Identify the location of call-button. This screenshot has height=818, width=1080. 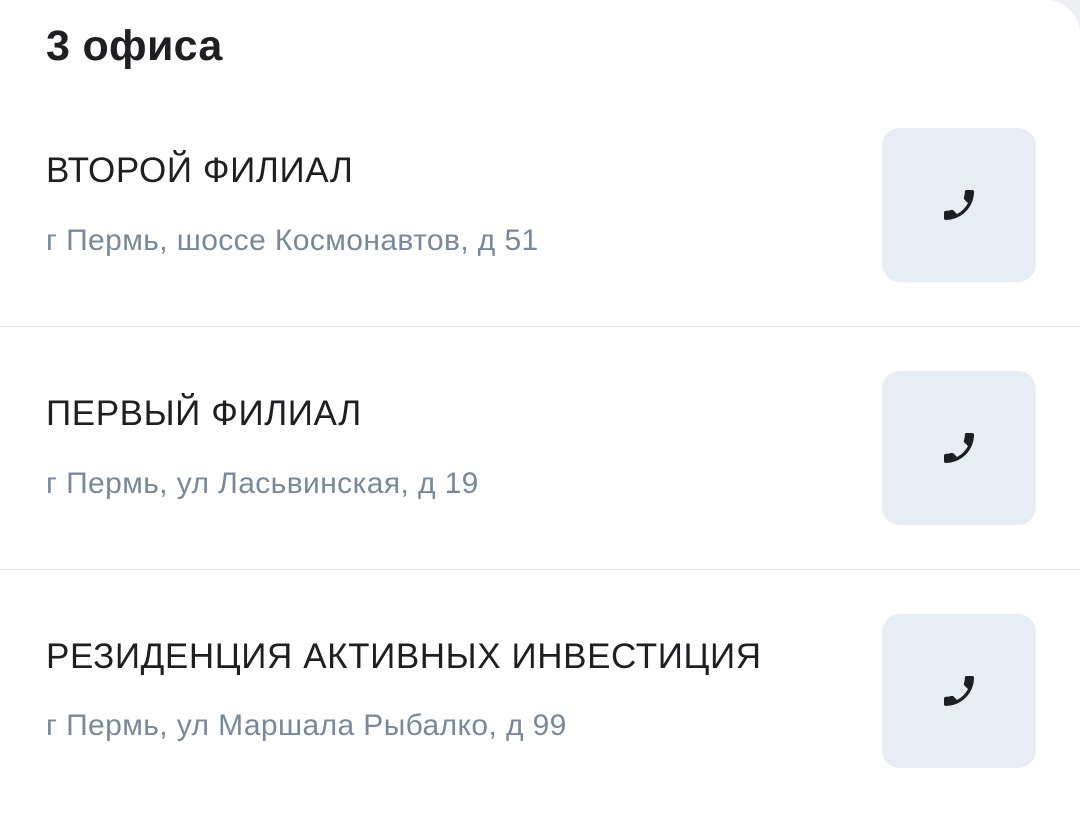
(959, 691).